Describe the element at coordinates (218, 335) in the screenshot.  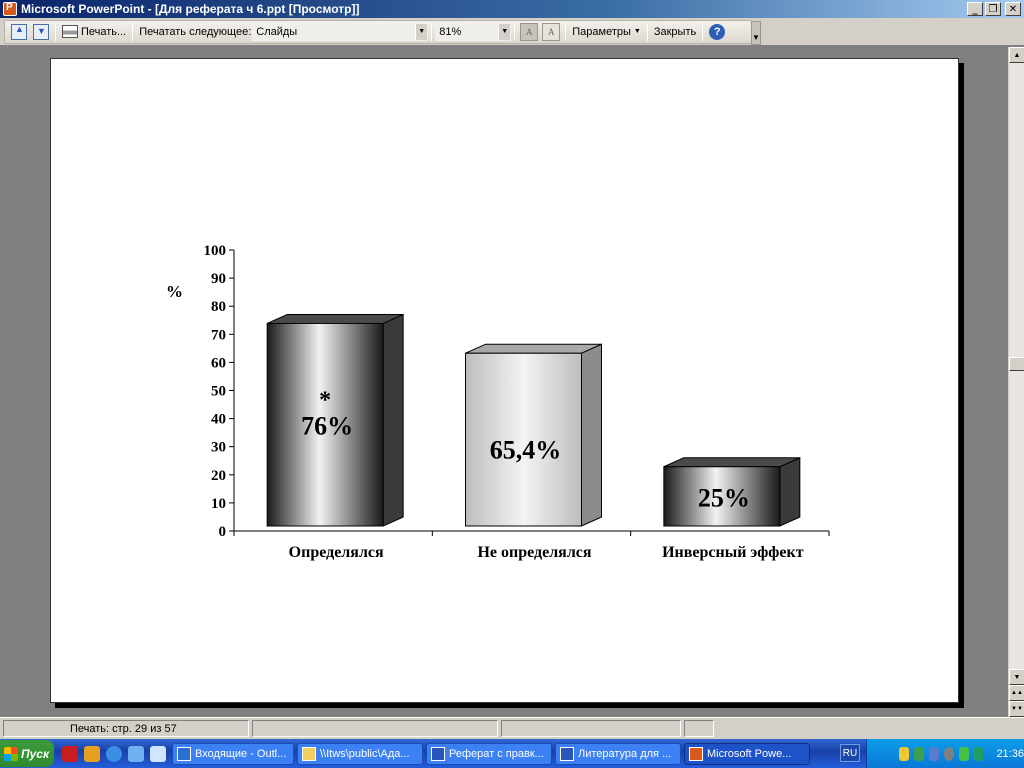
I see `y-tick-label: 70` at that location.